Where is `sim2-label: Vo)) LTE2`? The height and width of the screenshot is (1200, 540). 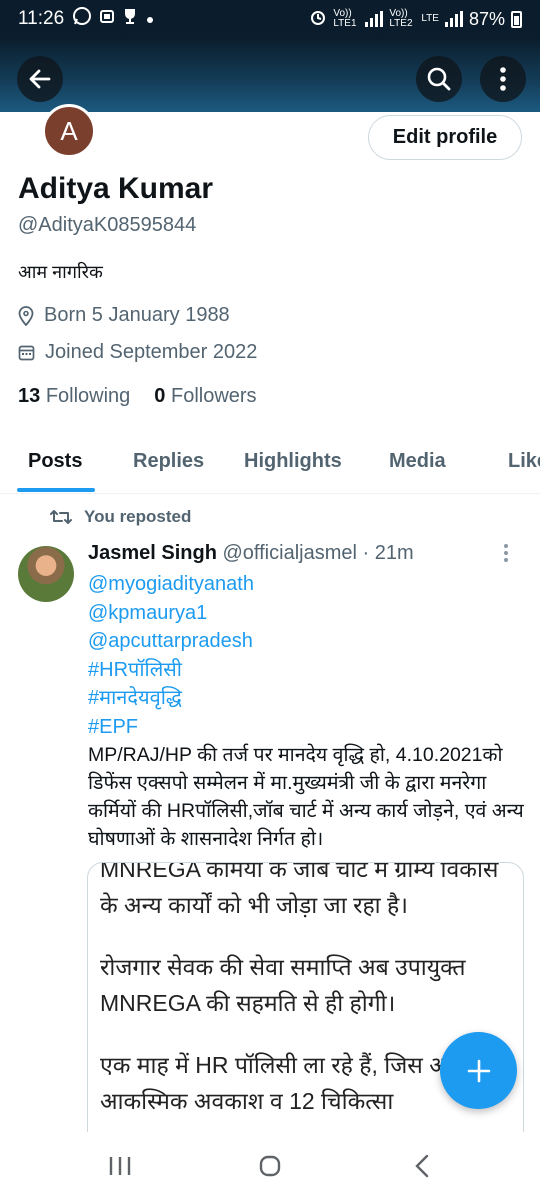 sim2-label: Vo)) LTE2 is located at coordinates (401, 18).